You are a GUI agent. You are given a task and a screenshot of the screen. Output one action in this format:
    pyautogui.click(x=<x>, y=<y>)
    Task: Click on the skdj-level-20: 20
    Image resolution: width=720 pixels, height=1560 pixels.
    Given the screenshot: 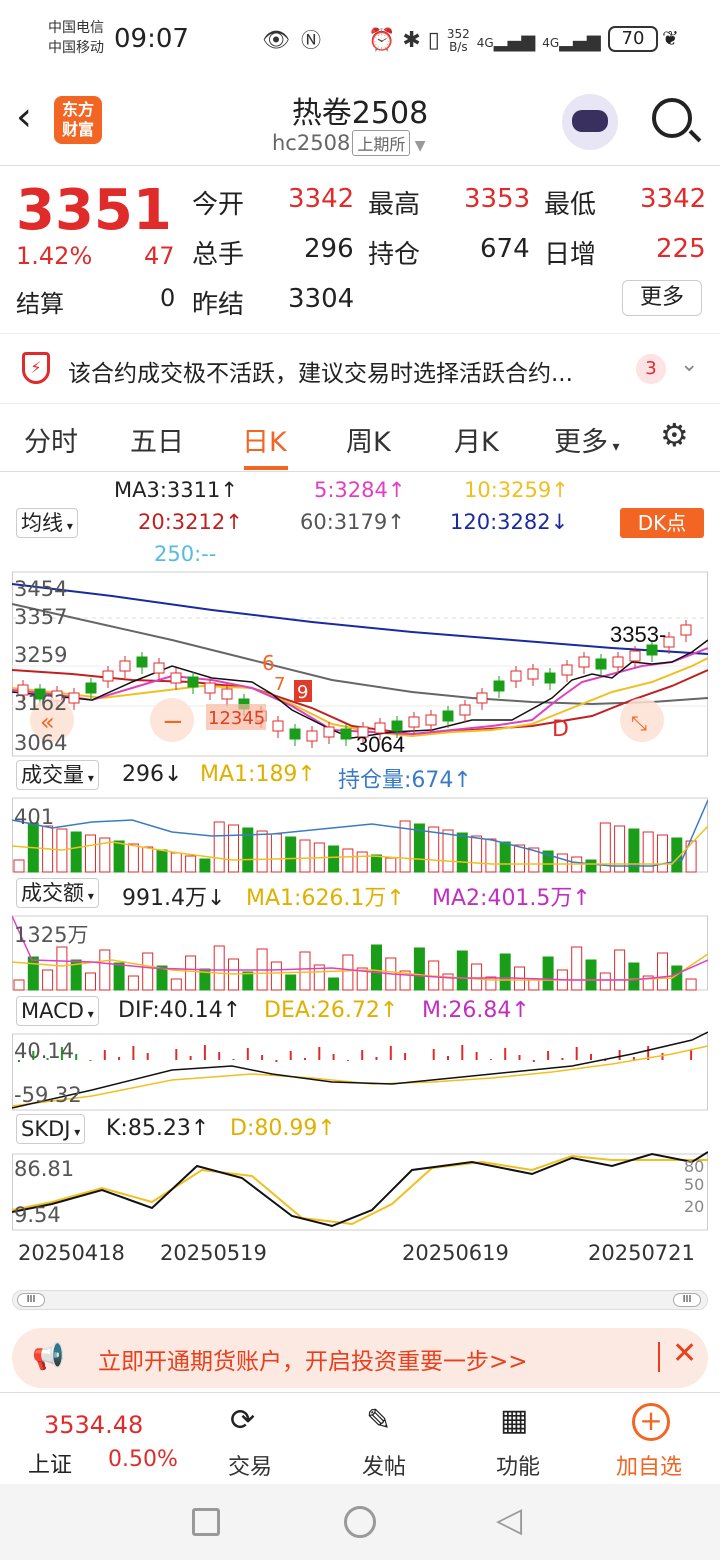 What is the action you would take?
    pyautogui.click(x=694, y=1206)
    